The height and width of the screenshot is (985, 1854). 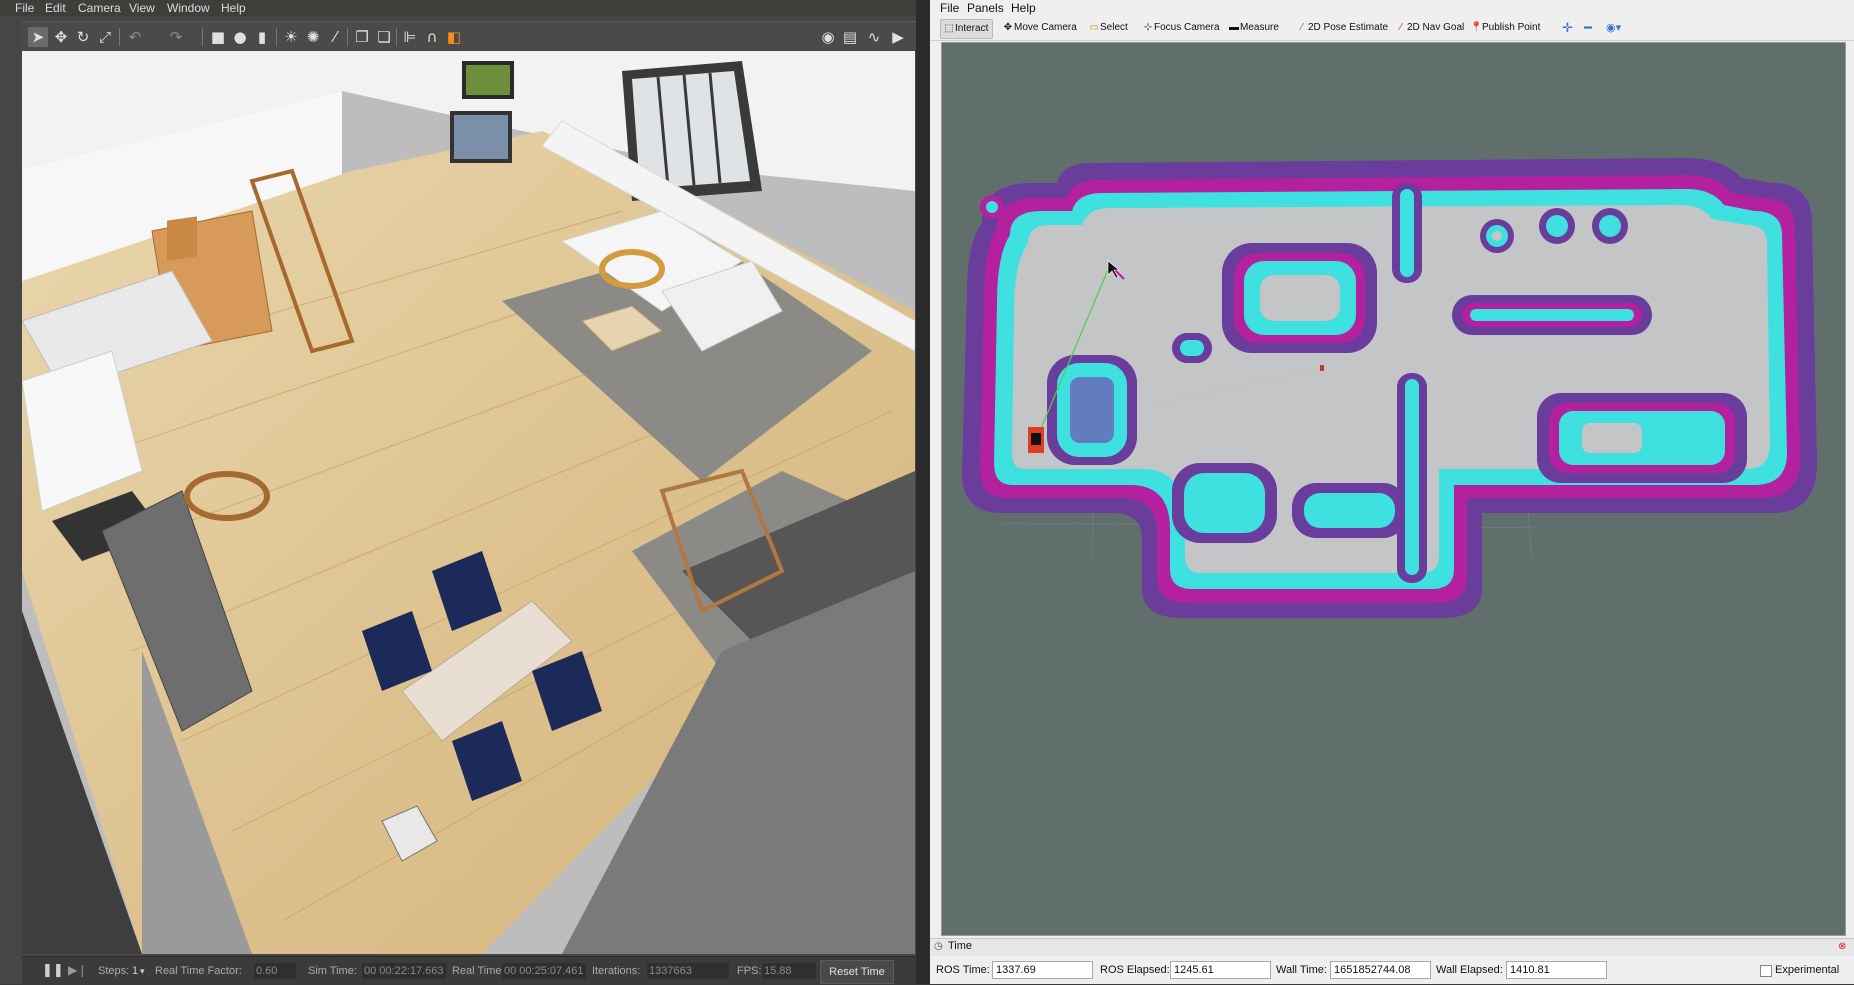 I want to click on move-camera-tool: ✥ Move Camera, so click(x=1040, y=28).